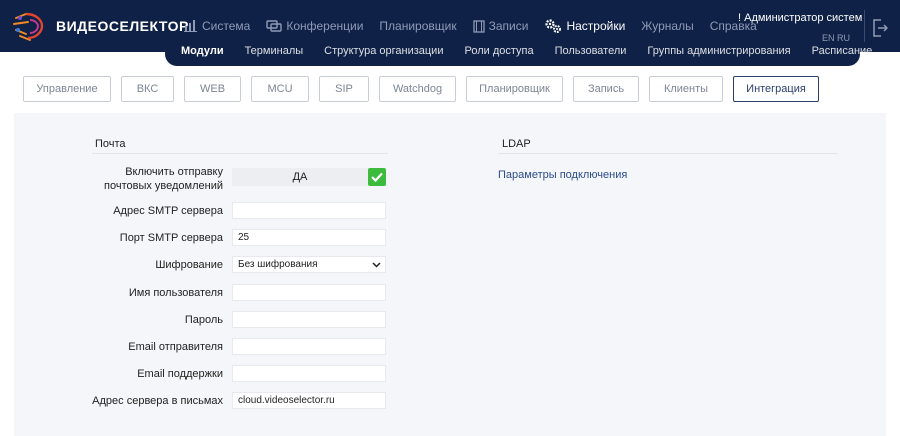  I want to click on tab-scheduler: Планировщик, so click(514, 89).